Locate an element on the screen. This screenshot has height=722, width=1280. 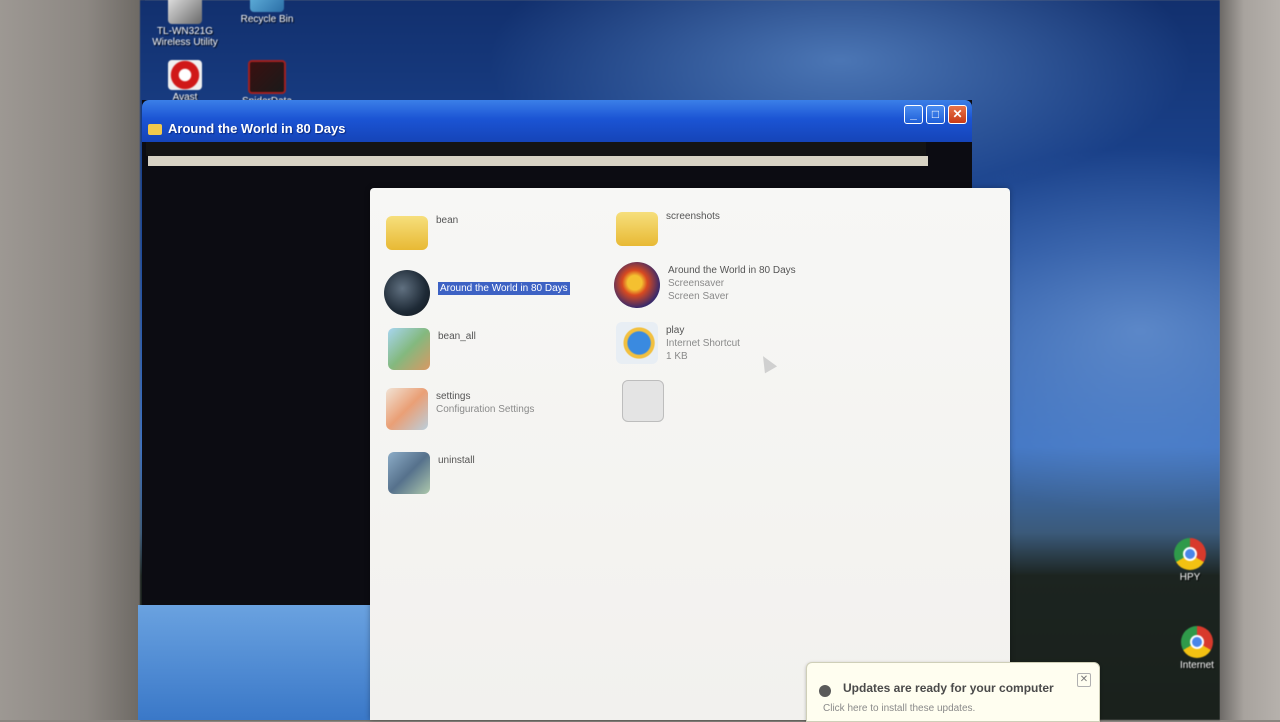
desktop-icon-label: TL-WN321G Wireless Utility is located at coordinates (185, 37).